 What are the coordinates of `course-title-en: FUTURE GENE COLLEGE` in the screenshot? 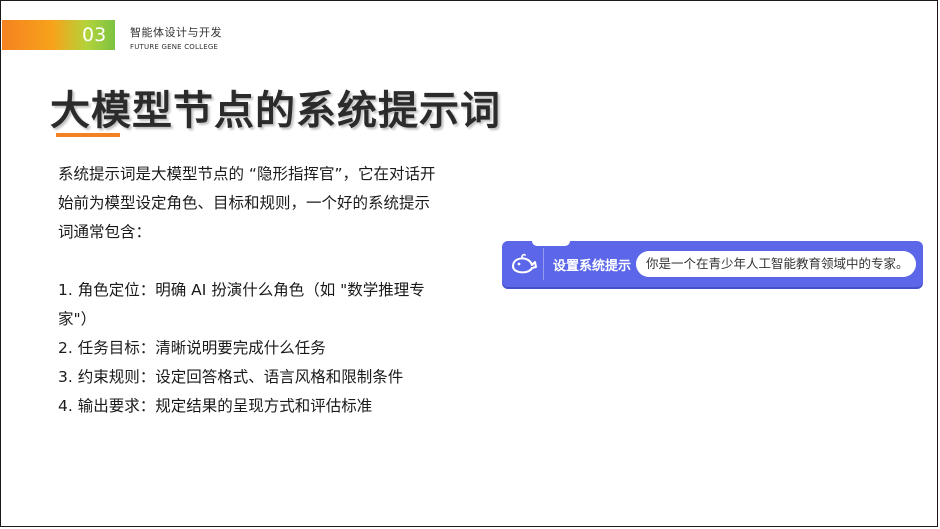 It's located at (174, 47).